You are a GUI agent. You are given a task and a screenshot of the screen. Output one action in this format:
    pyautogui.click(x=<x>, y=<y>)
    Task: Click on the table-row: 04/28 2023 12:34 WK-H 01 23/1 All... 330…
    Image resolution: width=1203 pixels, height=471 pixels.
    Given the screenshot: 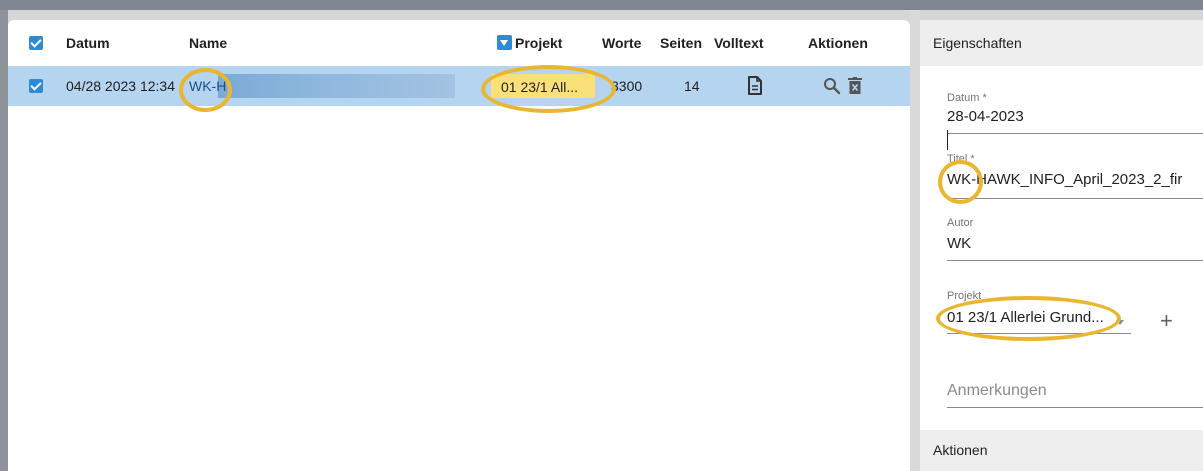 What is the action you would take?
    pyautogui.click(x=459, y=86)
    